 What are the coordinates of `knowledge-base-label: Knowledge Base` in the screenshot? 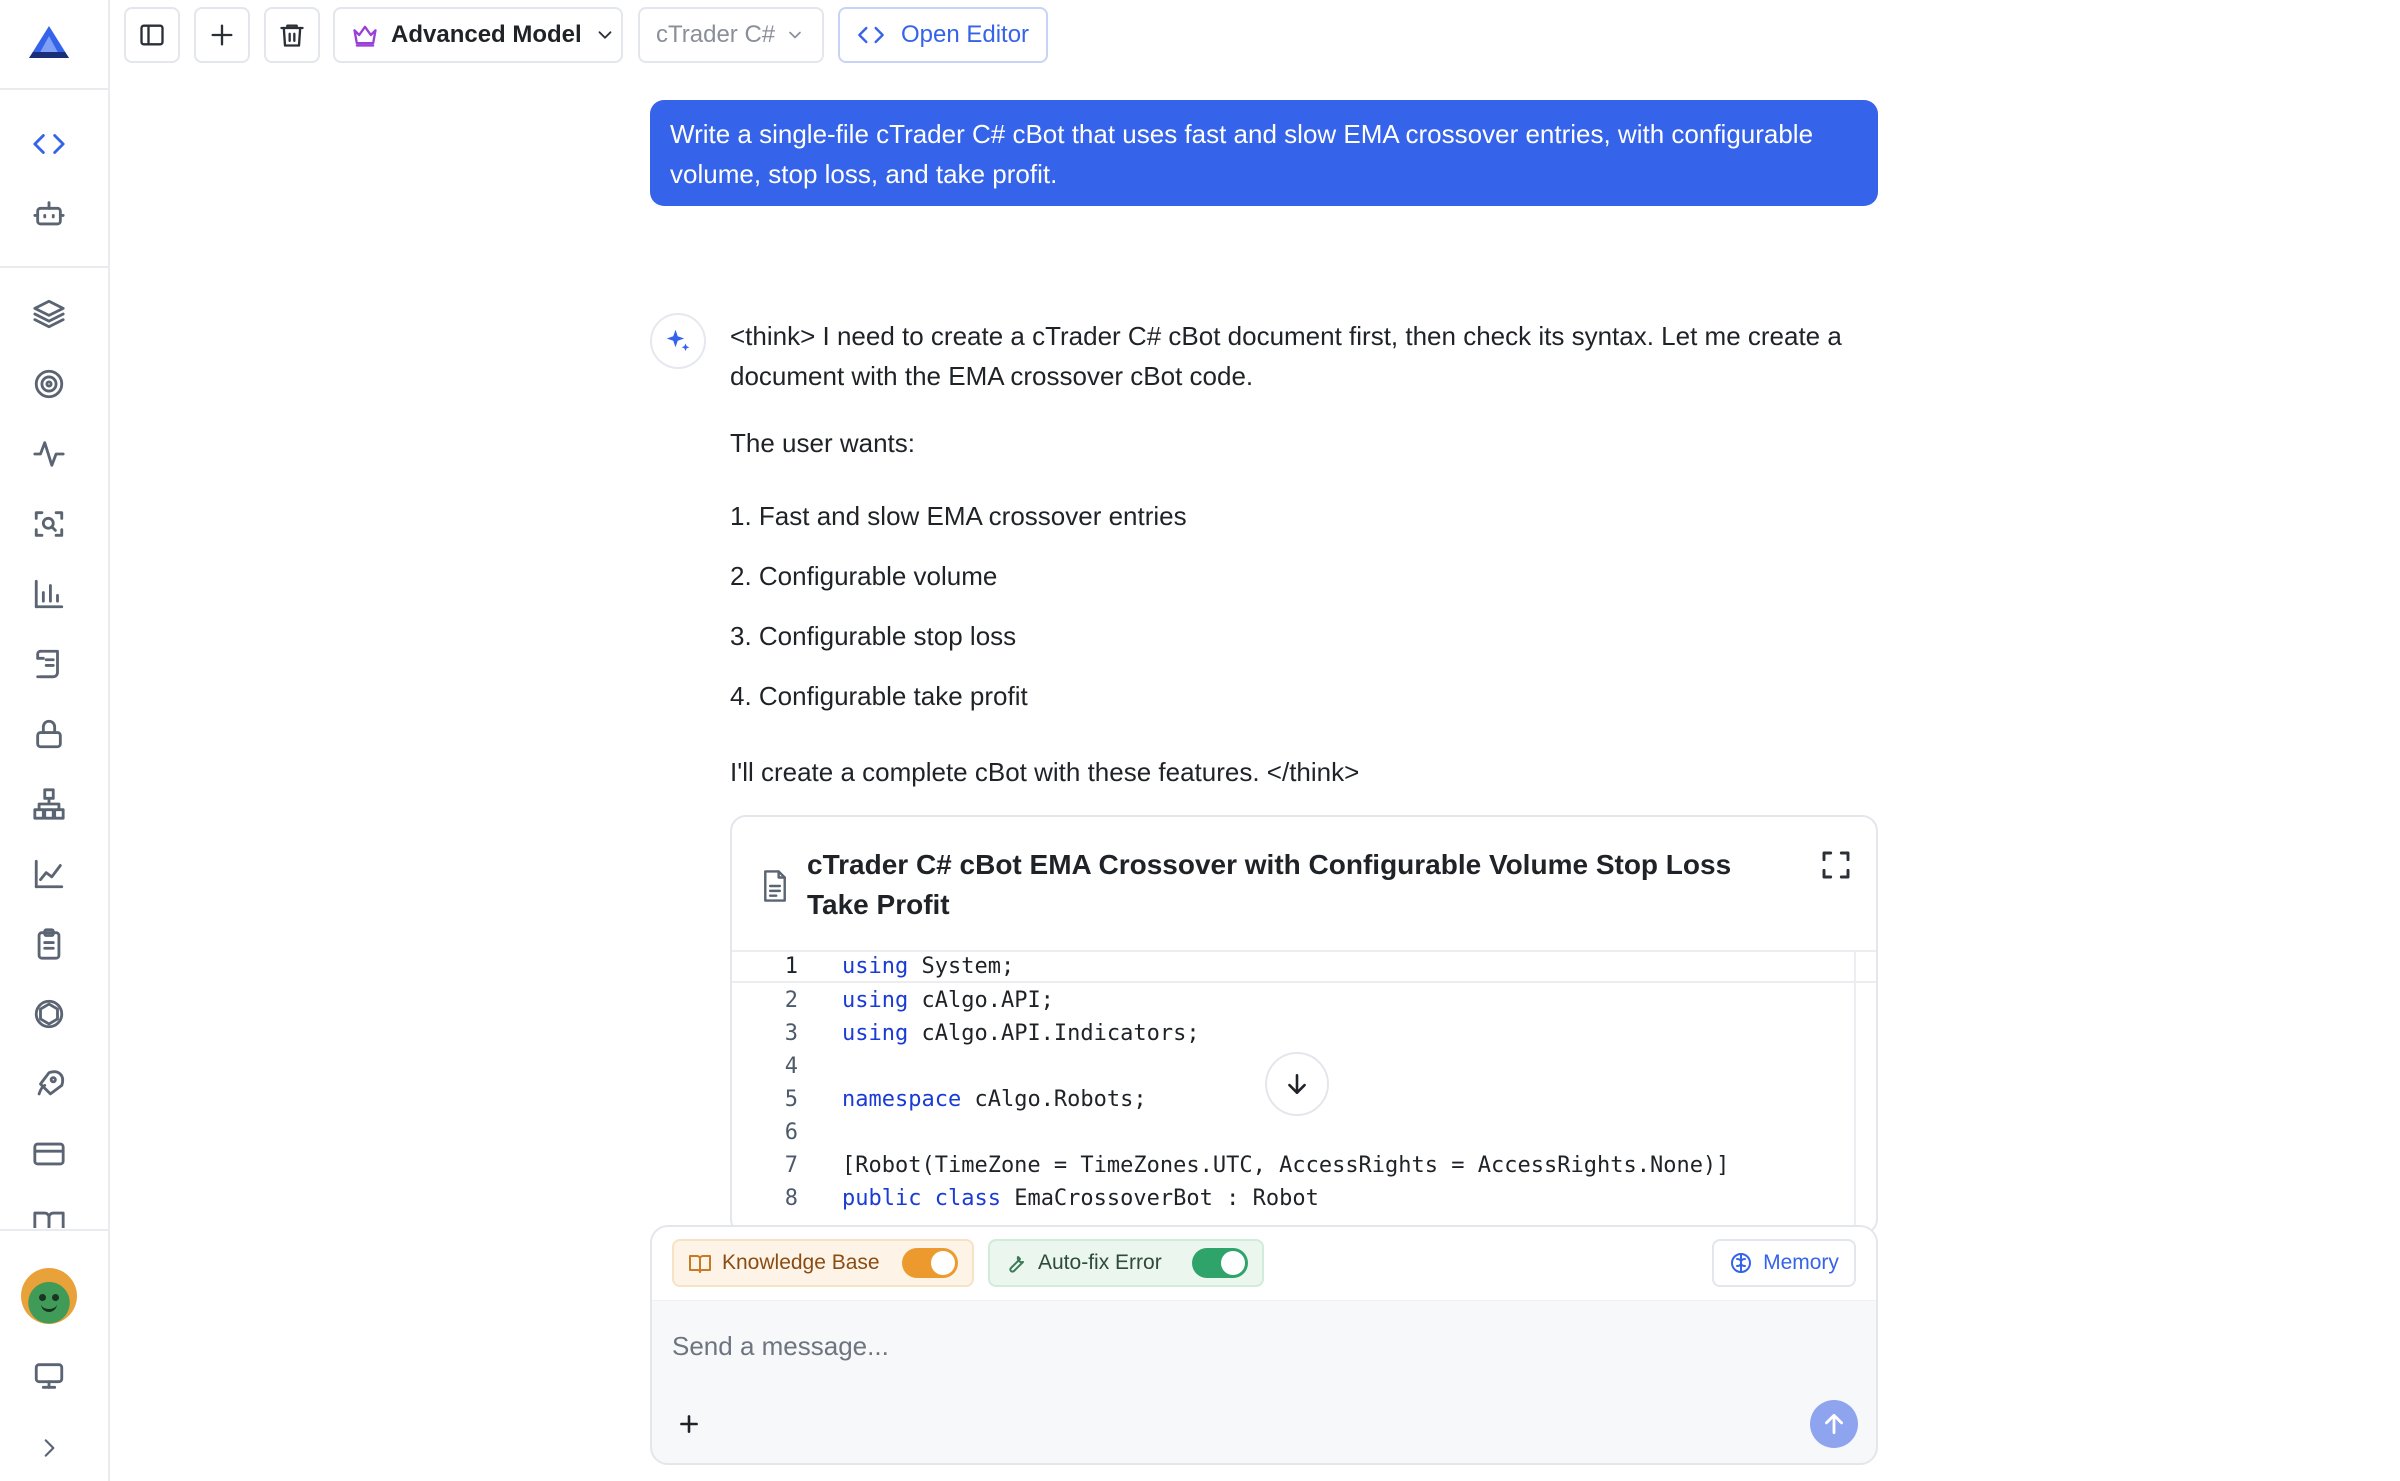 It's located at (801, 1262).